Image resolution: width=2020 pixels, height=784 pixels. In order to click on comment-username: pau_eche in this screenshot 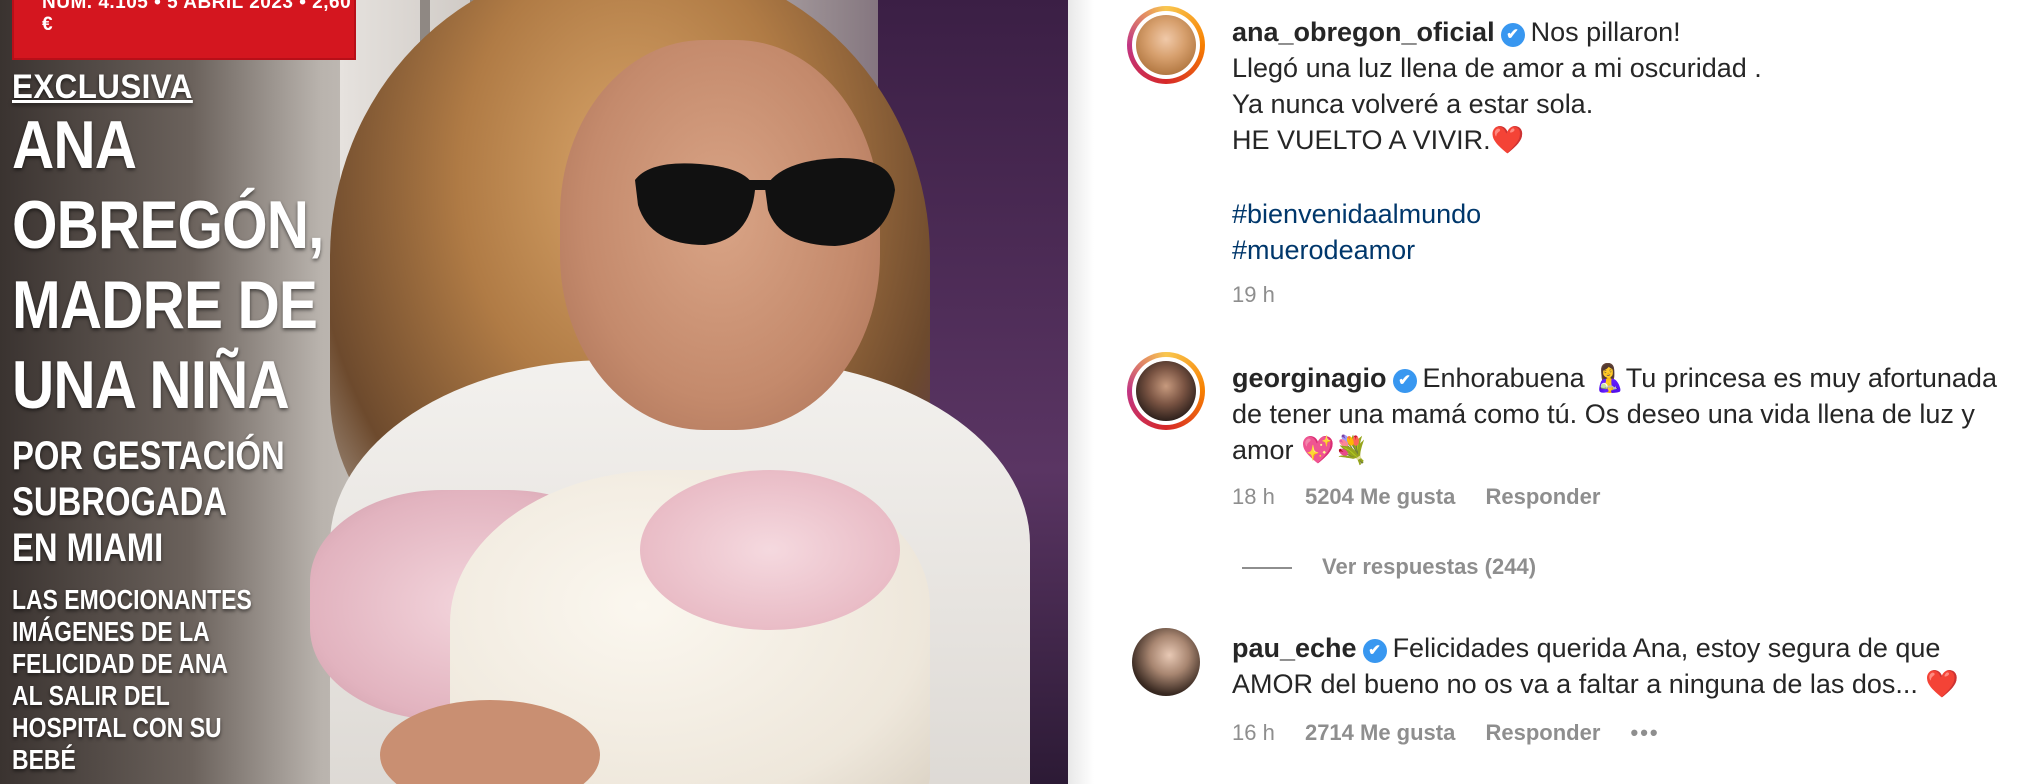, I will do `click(1294, 648)`.